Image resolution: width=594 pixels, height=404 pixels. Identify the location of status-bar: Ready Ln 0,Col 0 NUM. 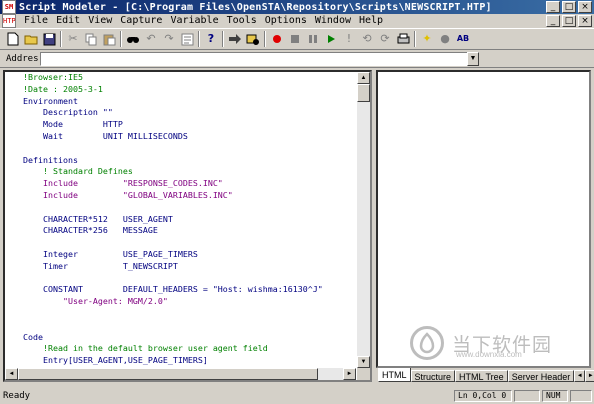
(297, 396).